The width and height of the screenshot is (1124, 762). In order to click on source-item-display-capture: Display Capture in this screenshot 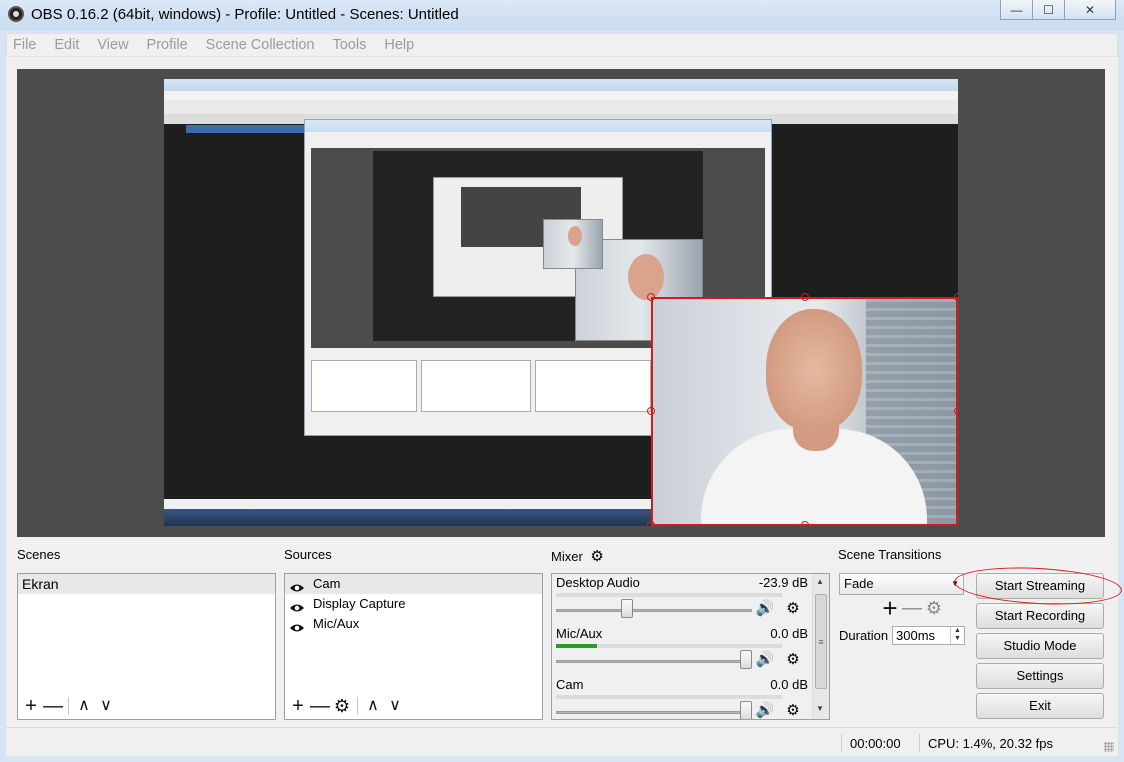, I will do `click(413, 604)`.